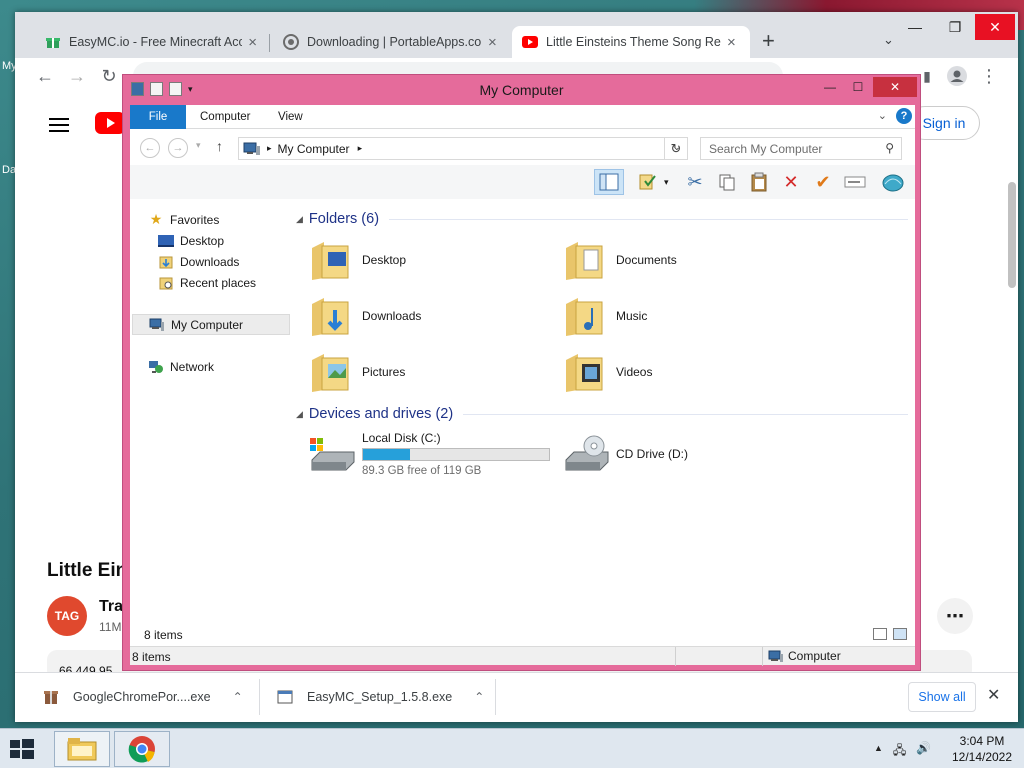 This screenshot has height=768, width=1024. Describe the element at coordinates (158, 117) in the screenshot. I see `tab-file: File` at that location.